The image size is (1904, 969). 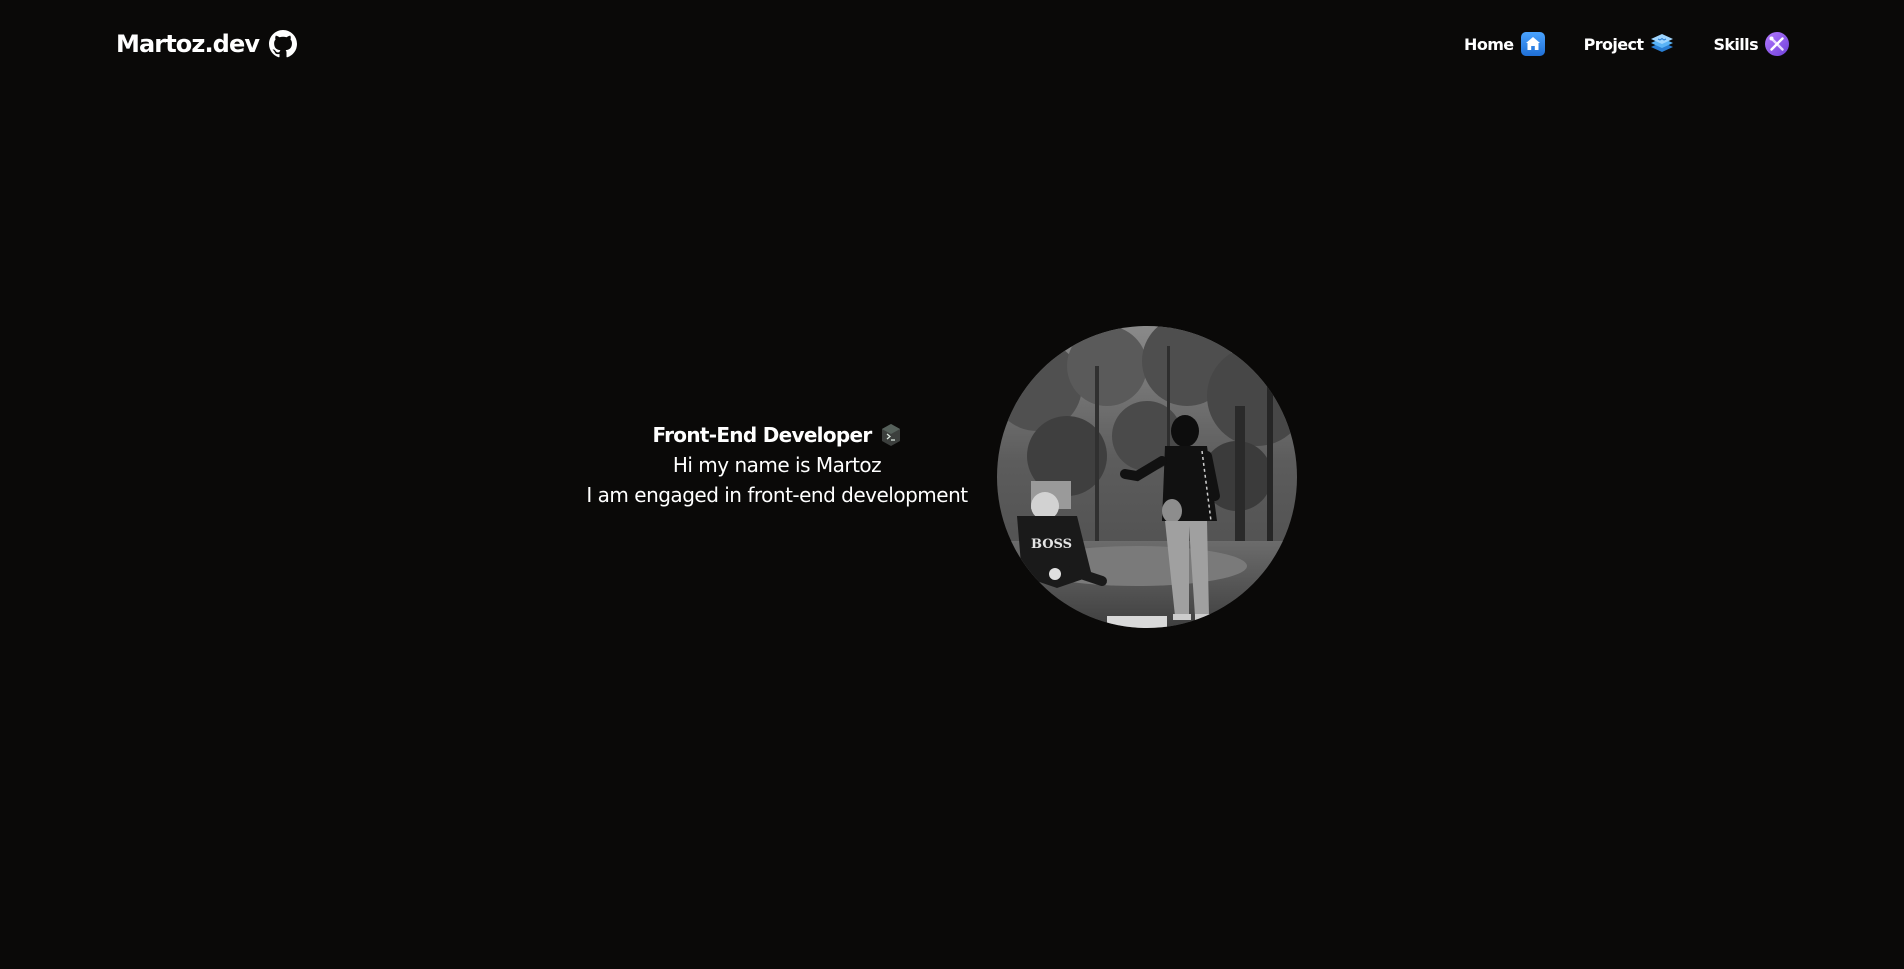 I want to click on nav-project: Project, so click(x=1630, y=44).